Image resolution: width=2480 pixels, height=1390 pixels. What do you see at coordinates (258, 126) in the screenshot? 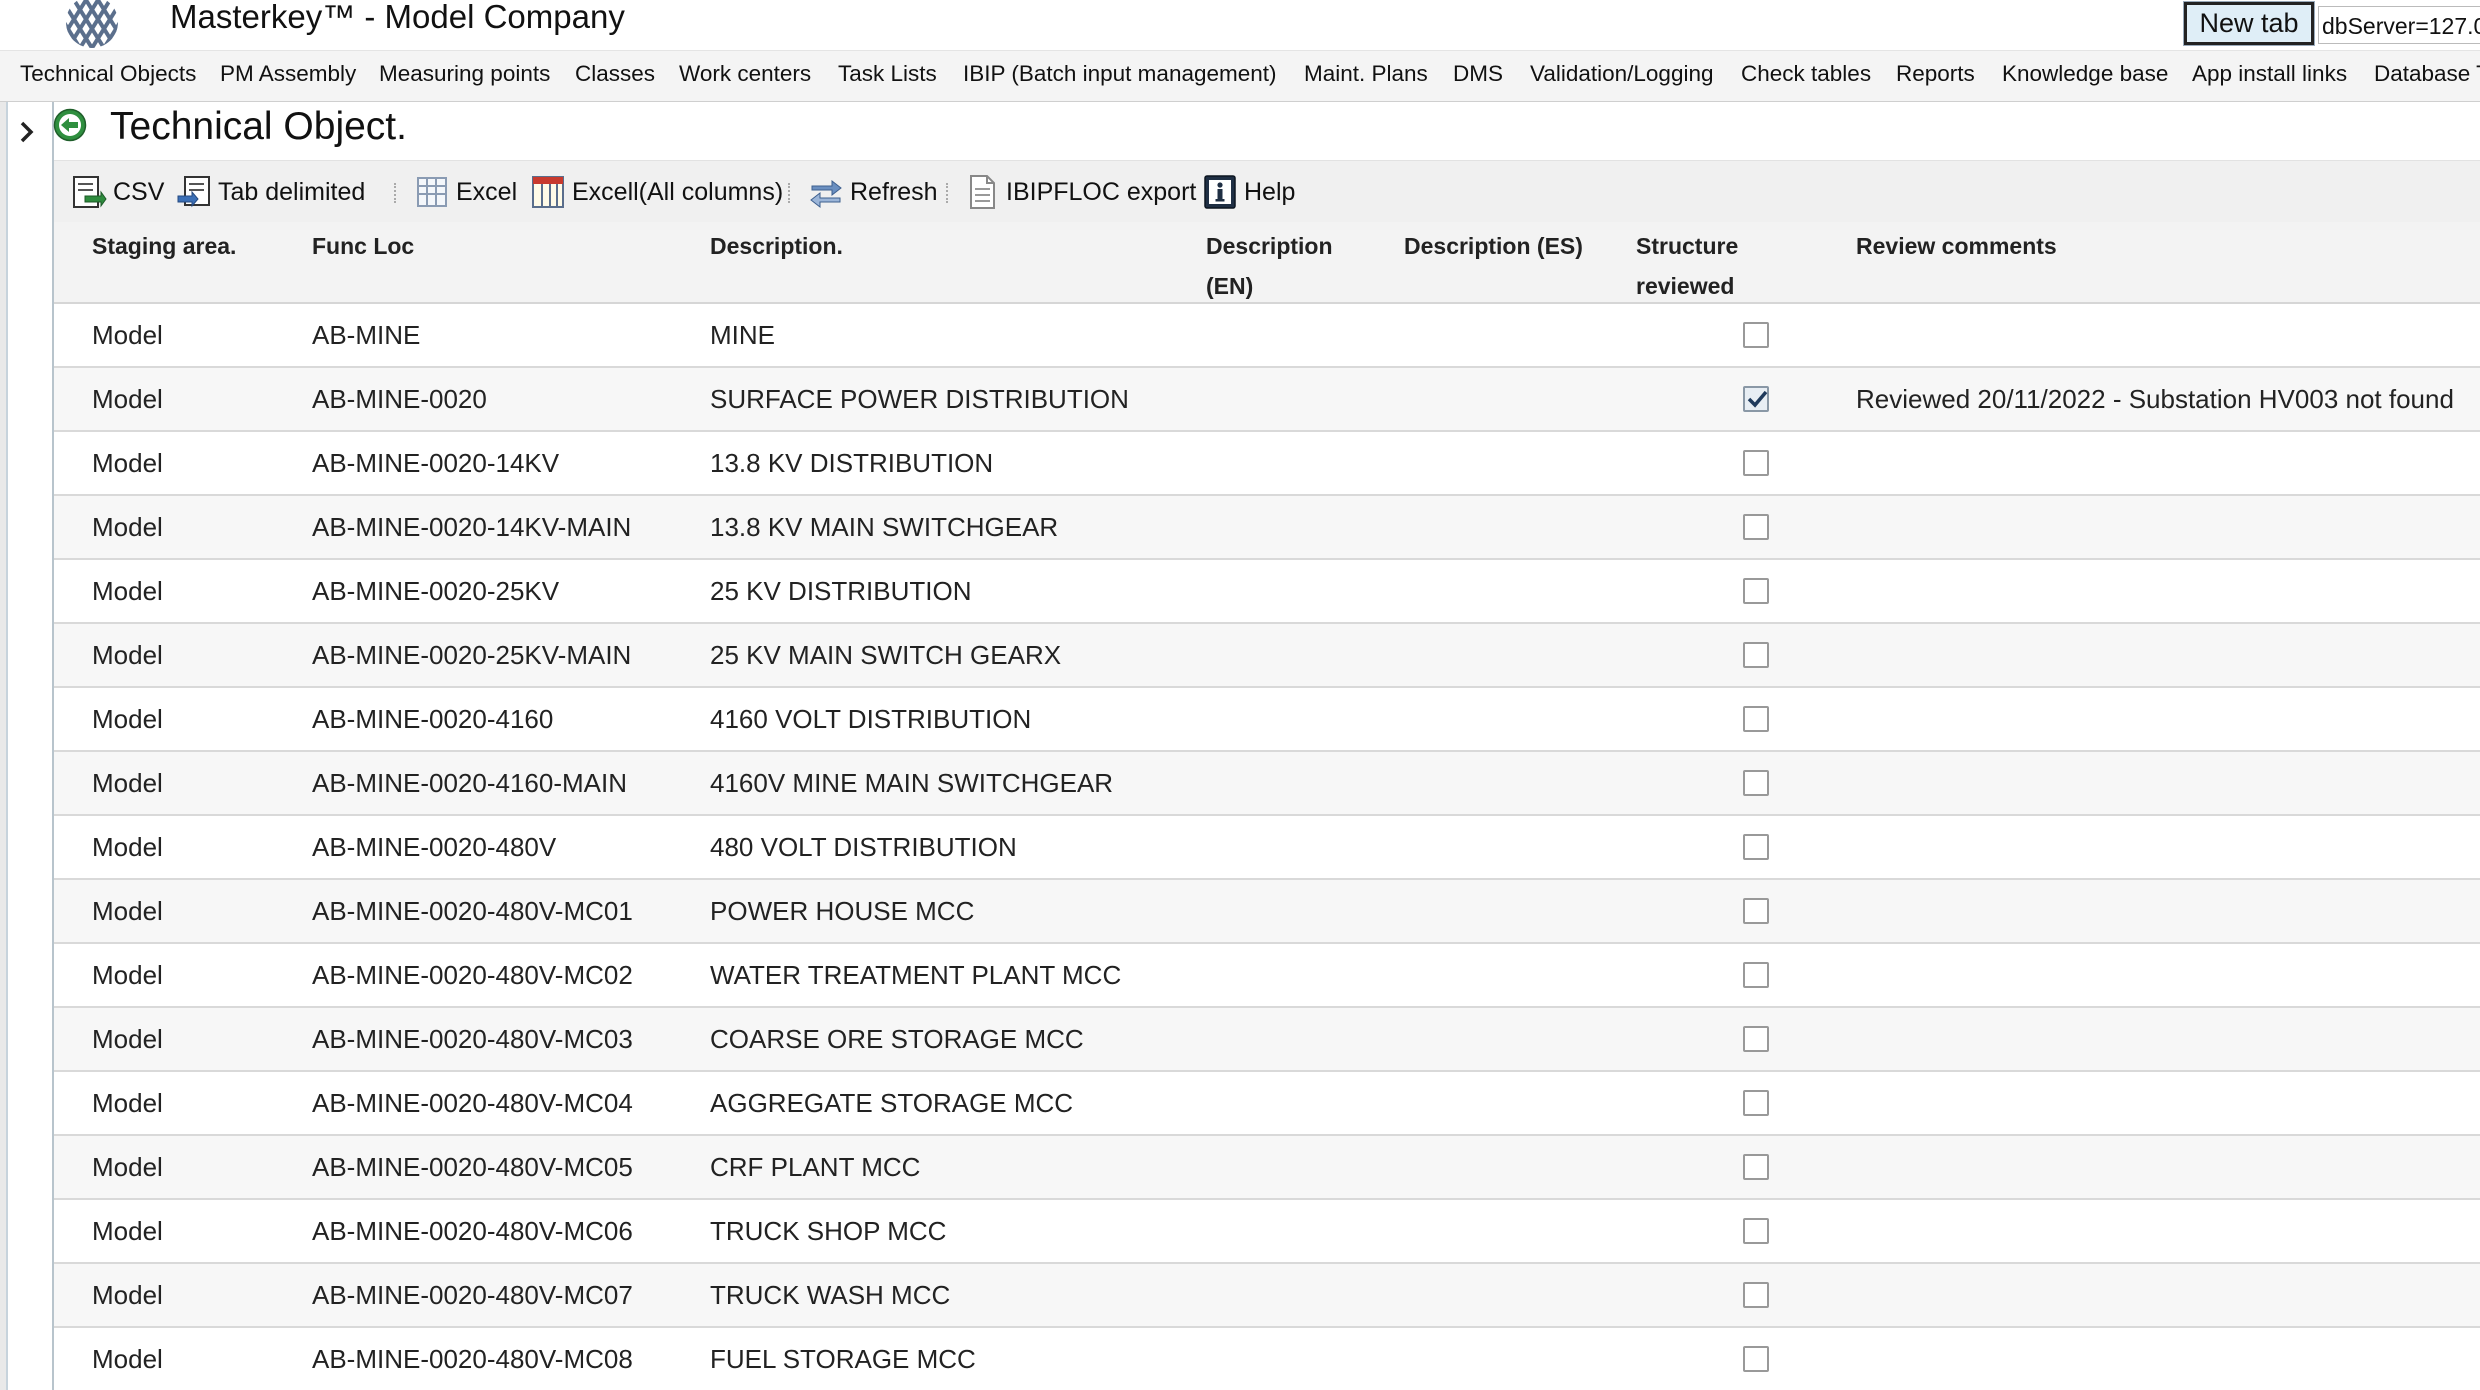
I see `page-title: Technical Object.` at bounding box center [258, 126].